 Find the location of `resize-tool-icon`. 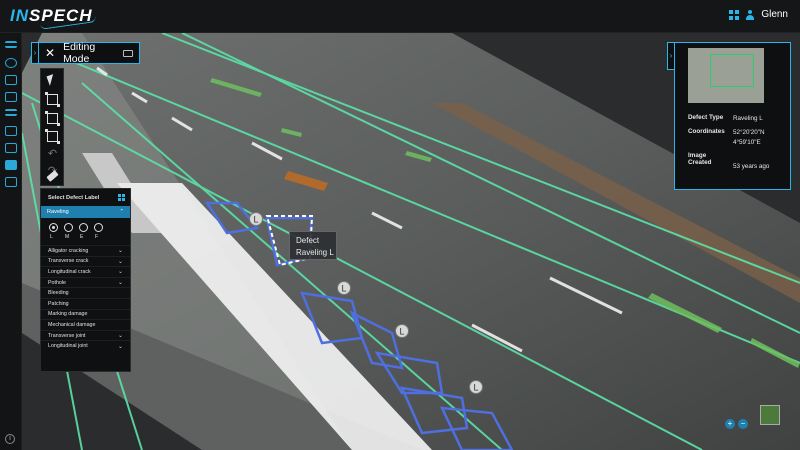

resize-tool-icon is located at coordinates (52, 118).